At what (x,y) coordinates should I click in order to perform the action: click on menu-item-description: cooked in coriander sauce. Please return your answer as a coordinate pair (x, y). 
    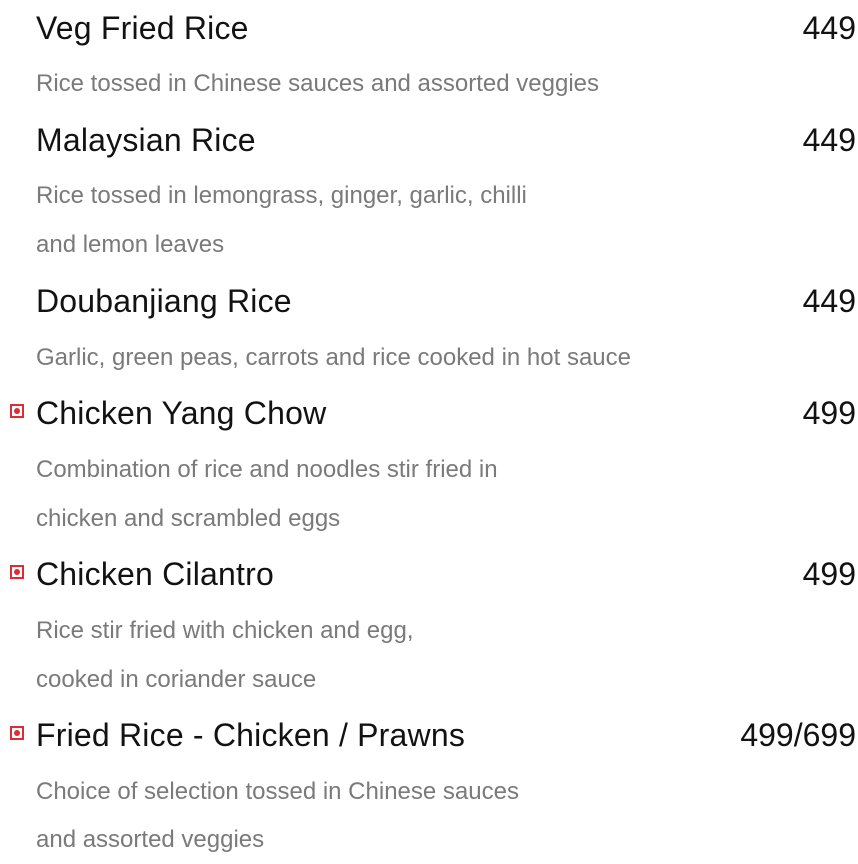
    Looking at the image, I should click on (176, 679).